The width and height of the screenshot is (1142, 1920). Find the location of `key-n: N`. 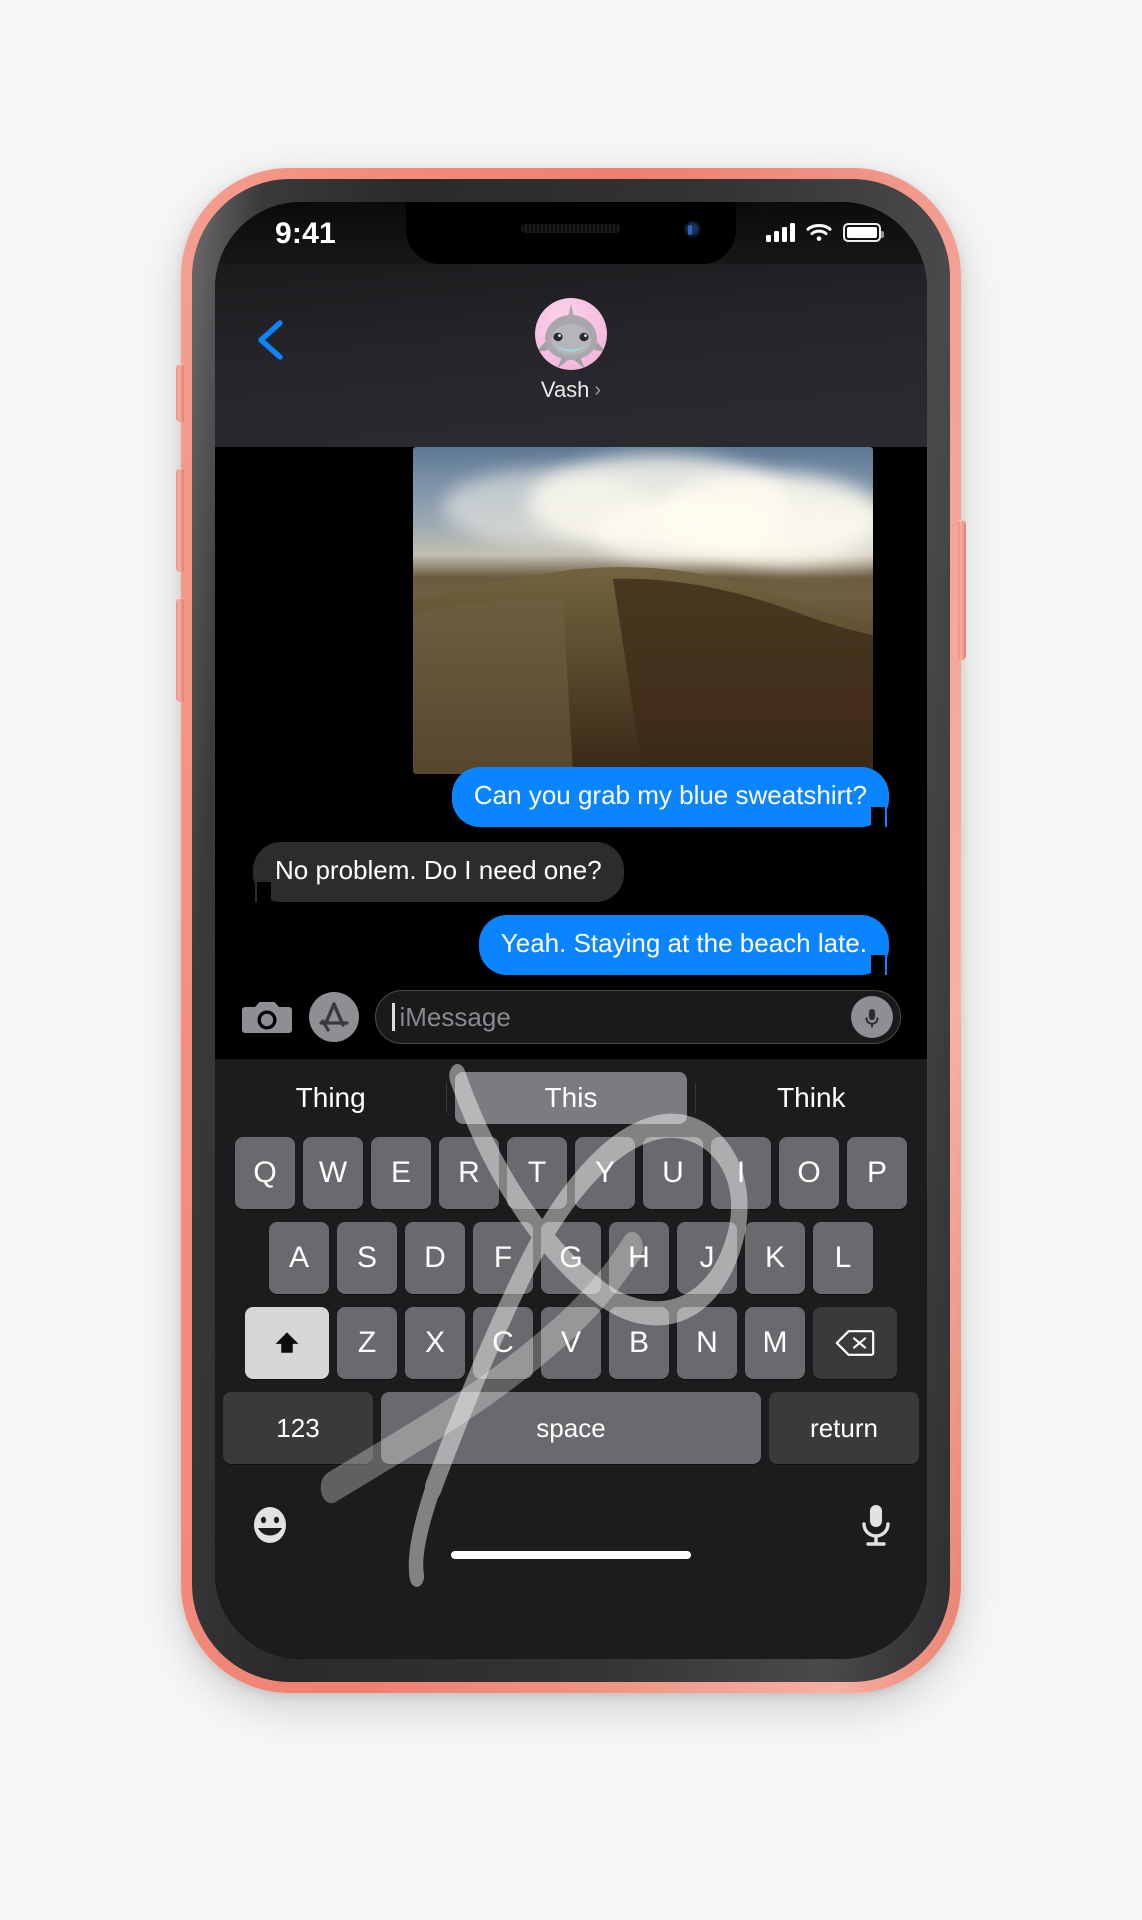

key-n: N is located at coordinates (707, 1343).